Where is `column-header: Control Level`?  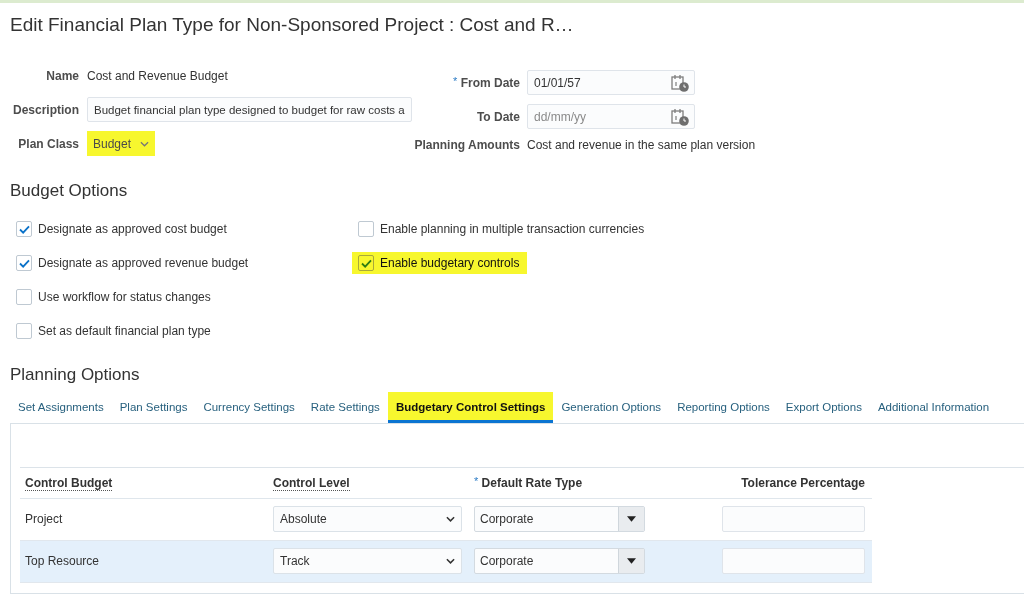
column-header: Control Level is located at coordinates (311, 483).